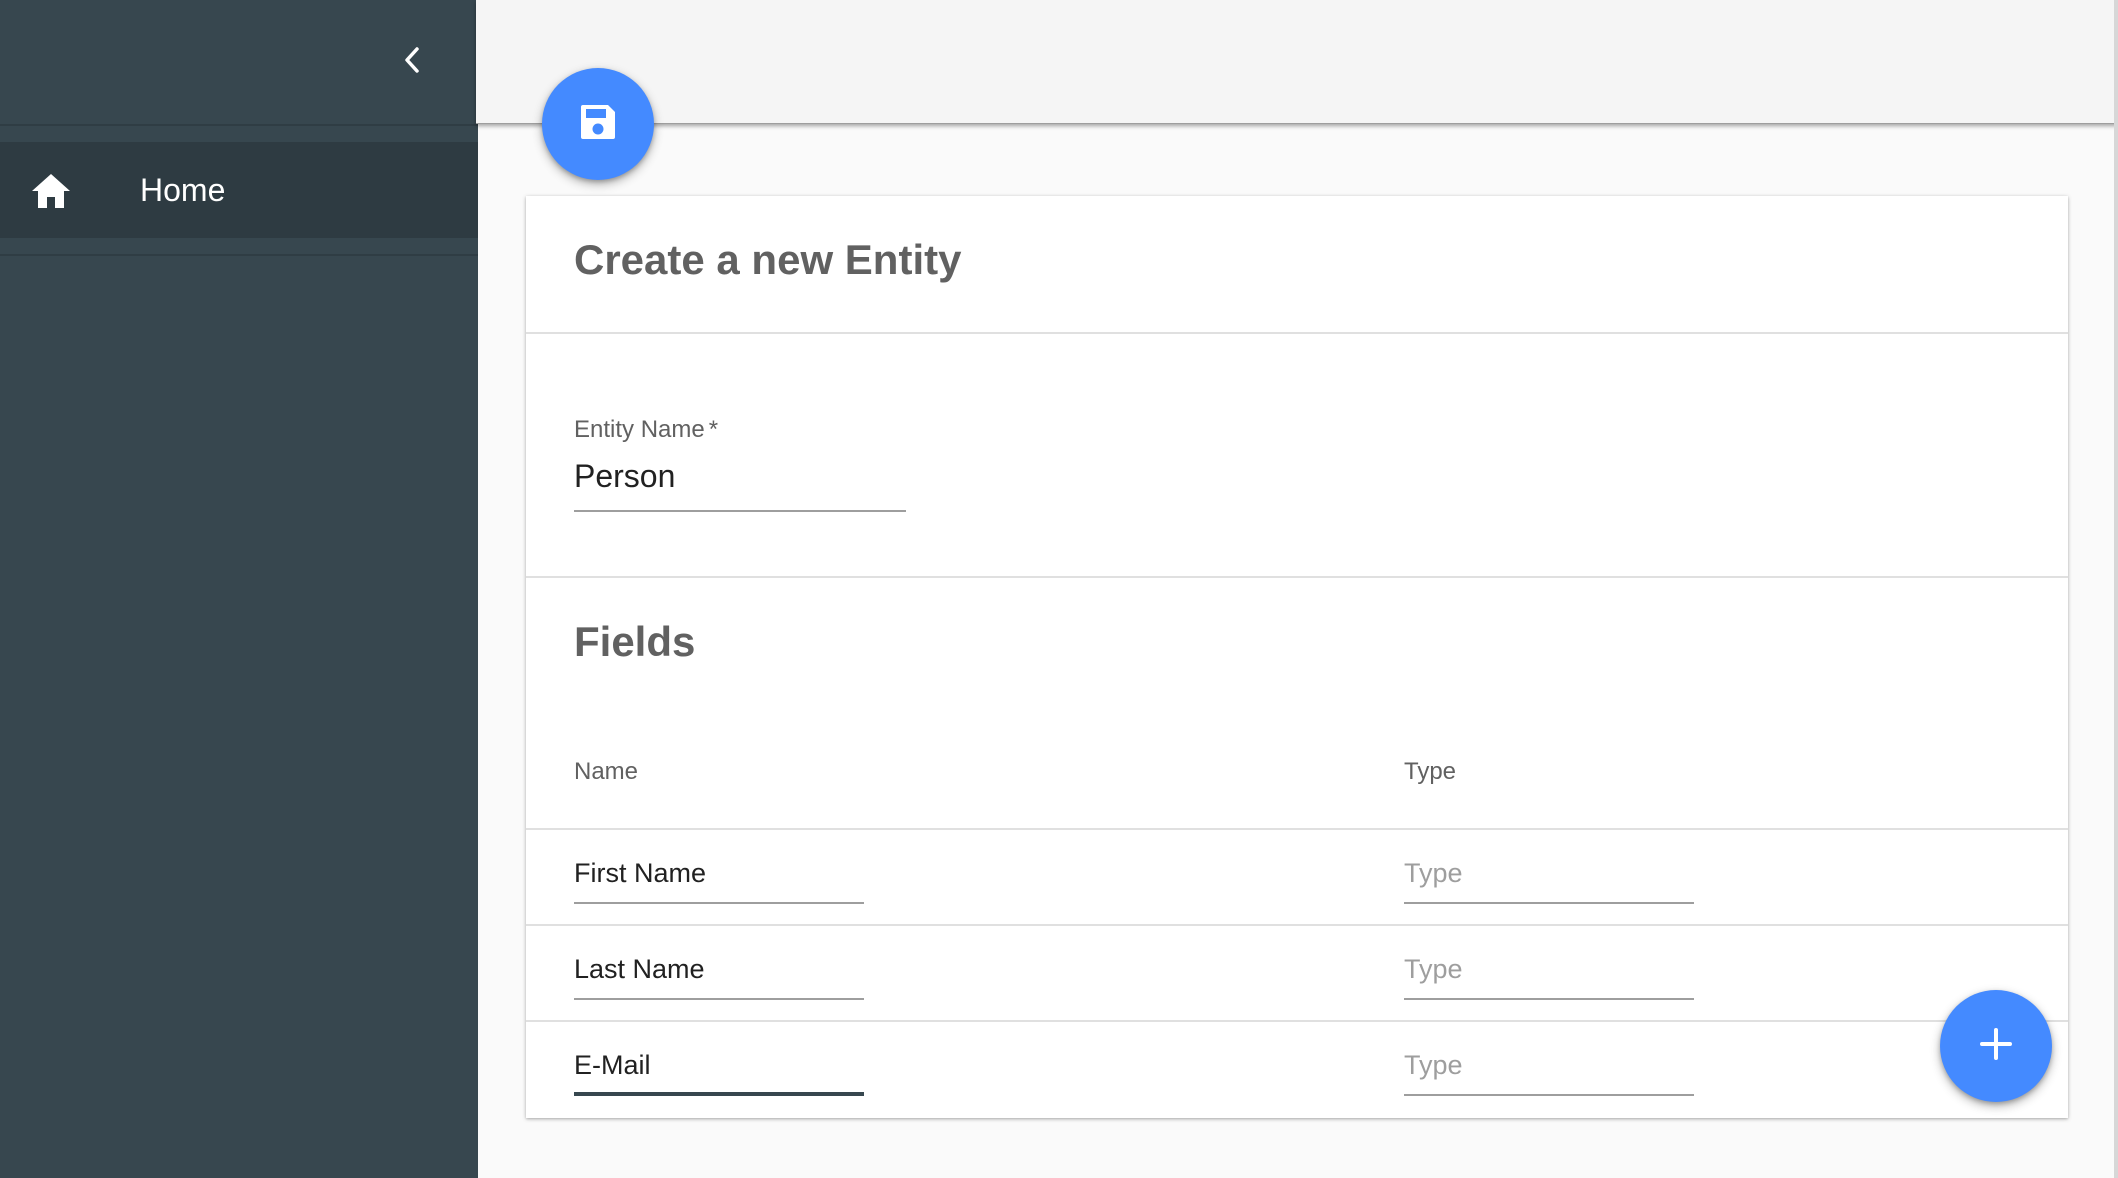 The image size is (2118, 1178). Describe the element at coordinates (635, 641) in the screenshot. I see `fields-section-title: Fields` at that location.